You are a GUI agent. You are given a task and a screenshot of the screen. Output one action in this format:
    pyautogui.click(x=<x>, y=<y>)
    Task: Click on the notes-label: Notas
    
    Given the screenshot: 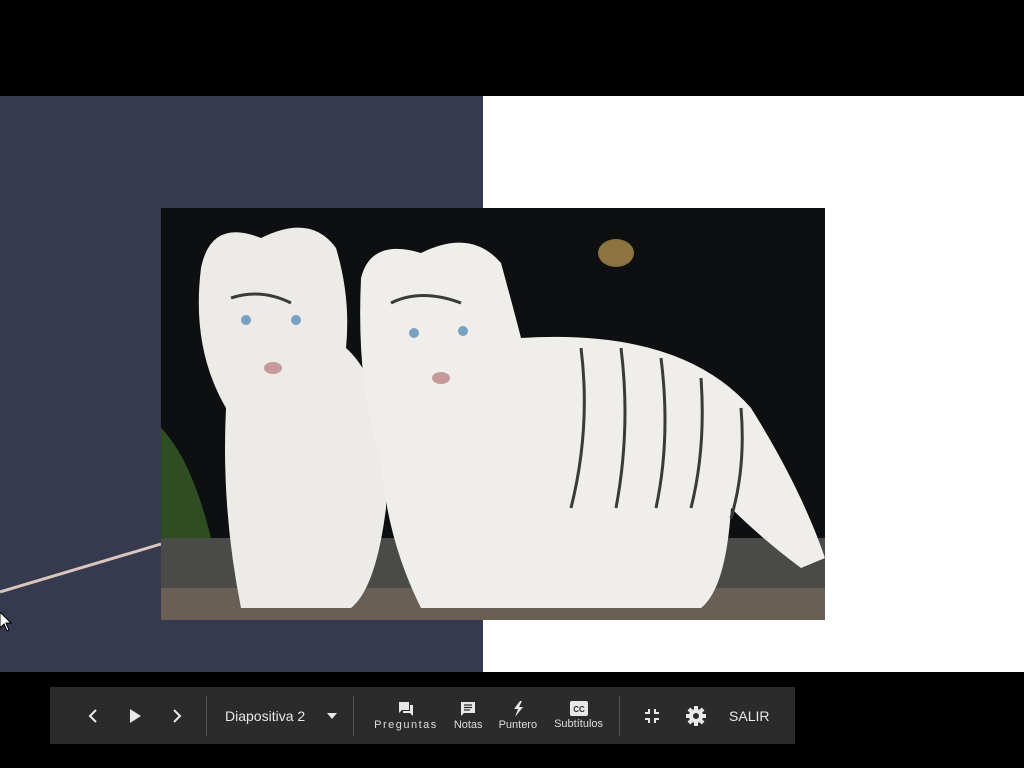 What is the action you would take?
    pyautogui.click(x=468, y=724)
    